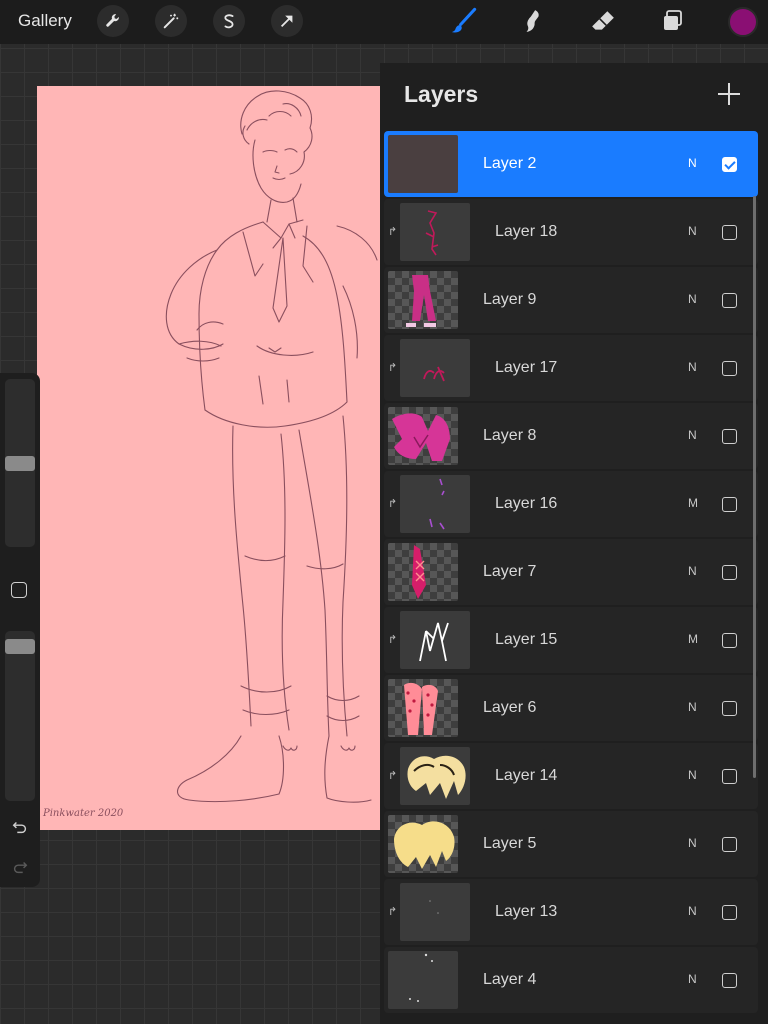  What do you see at coordinates (510, 843) in the screenshot?
I see `layer-name: Layer 5` at bounding box center [510, 843].